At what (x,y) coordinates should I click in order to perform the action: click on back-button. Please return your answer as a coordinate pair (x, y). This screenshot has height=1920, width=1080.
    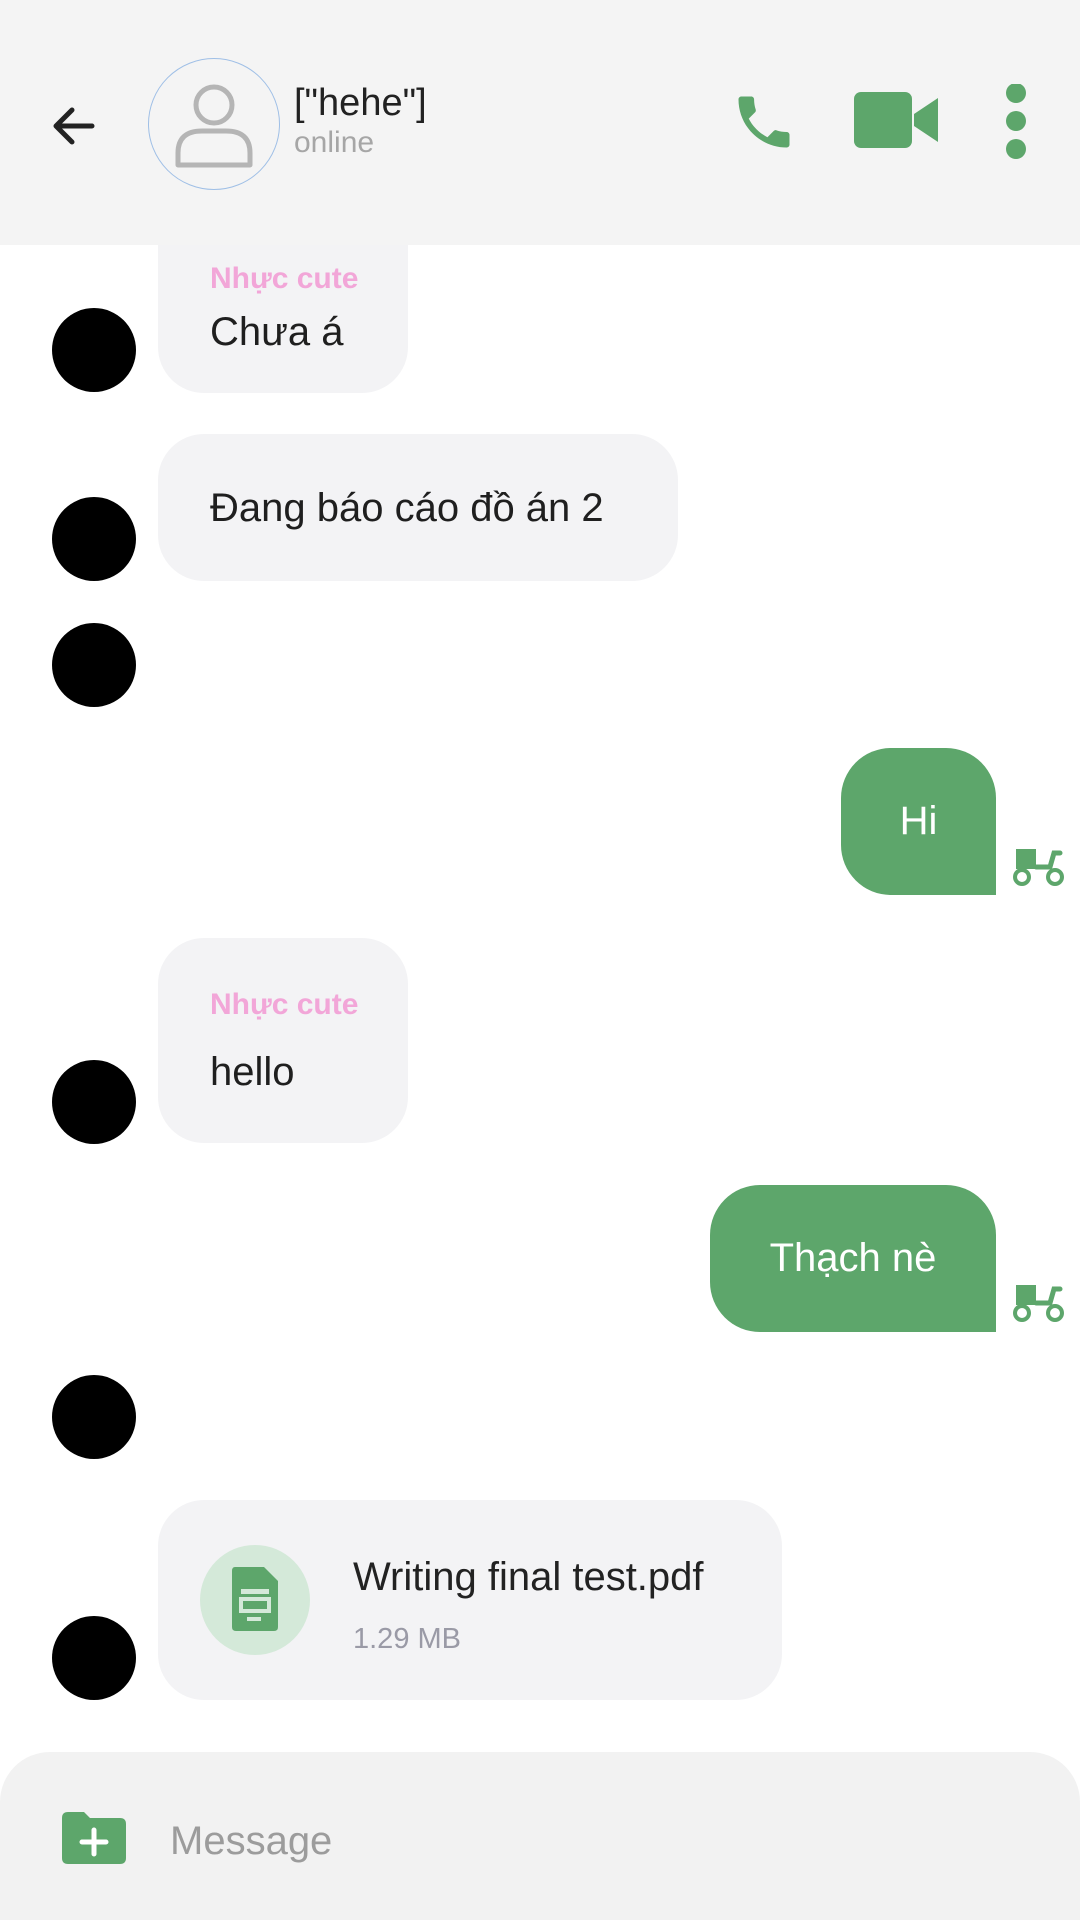
    Looking at the image, I should click on (74, 126).